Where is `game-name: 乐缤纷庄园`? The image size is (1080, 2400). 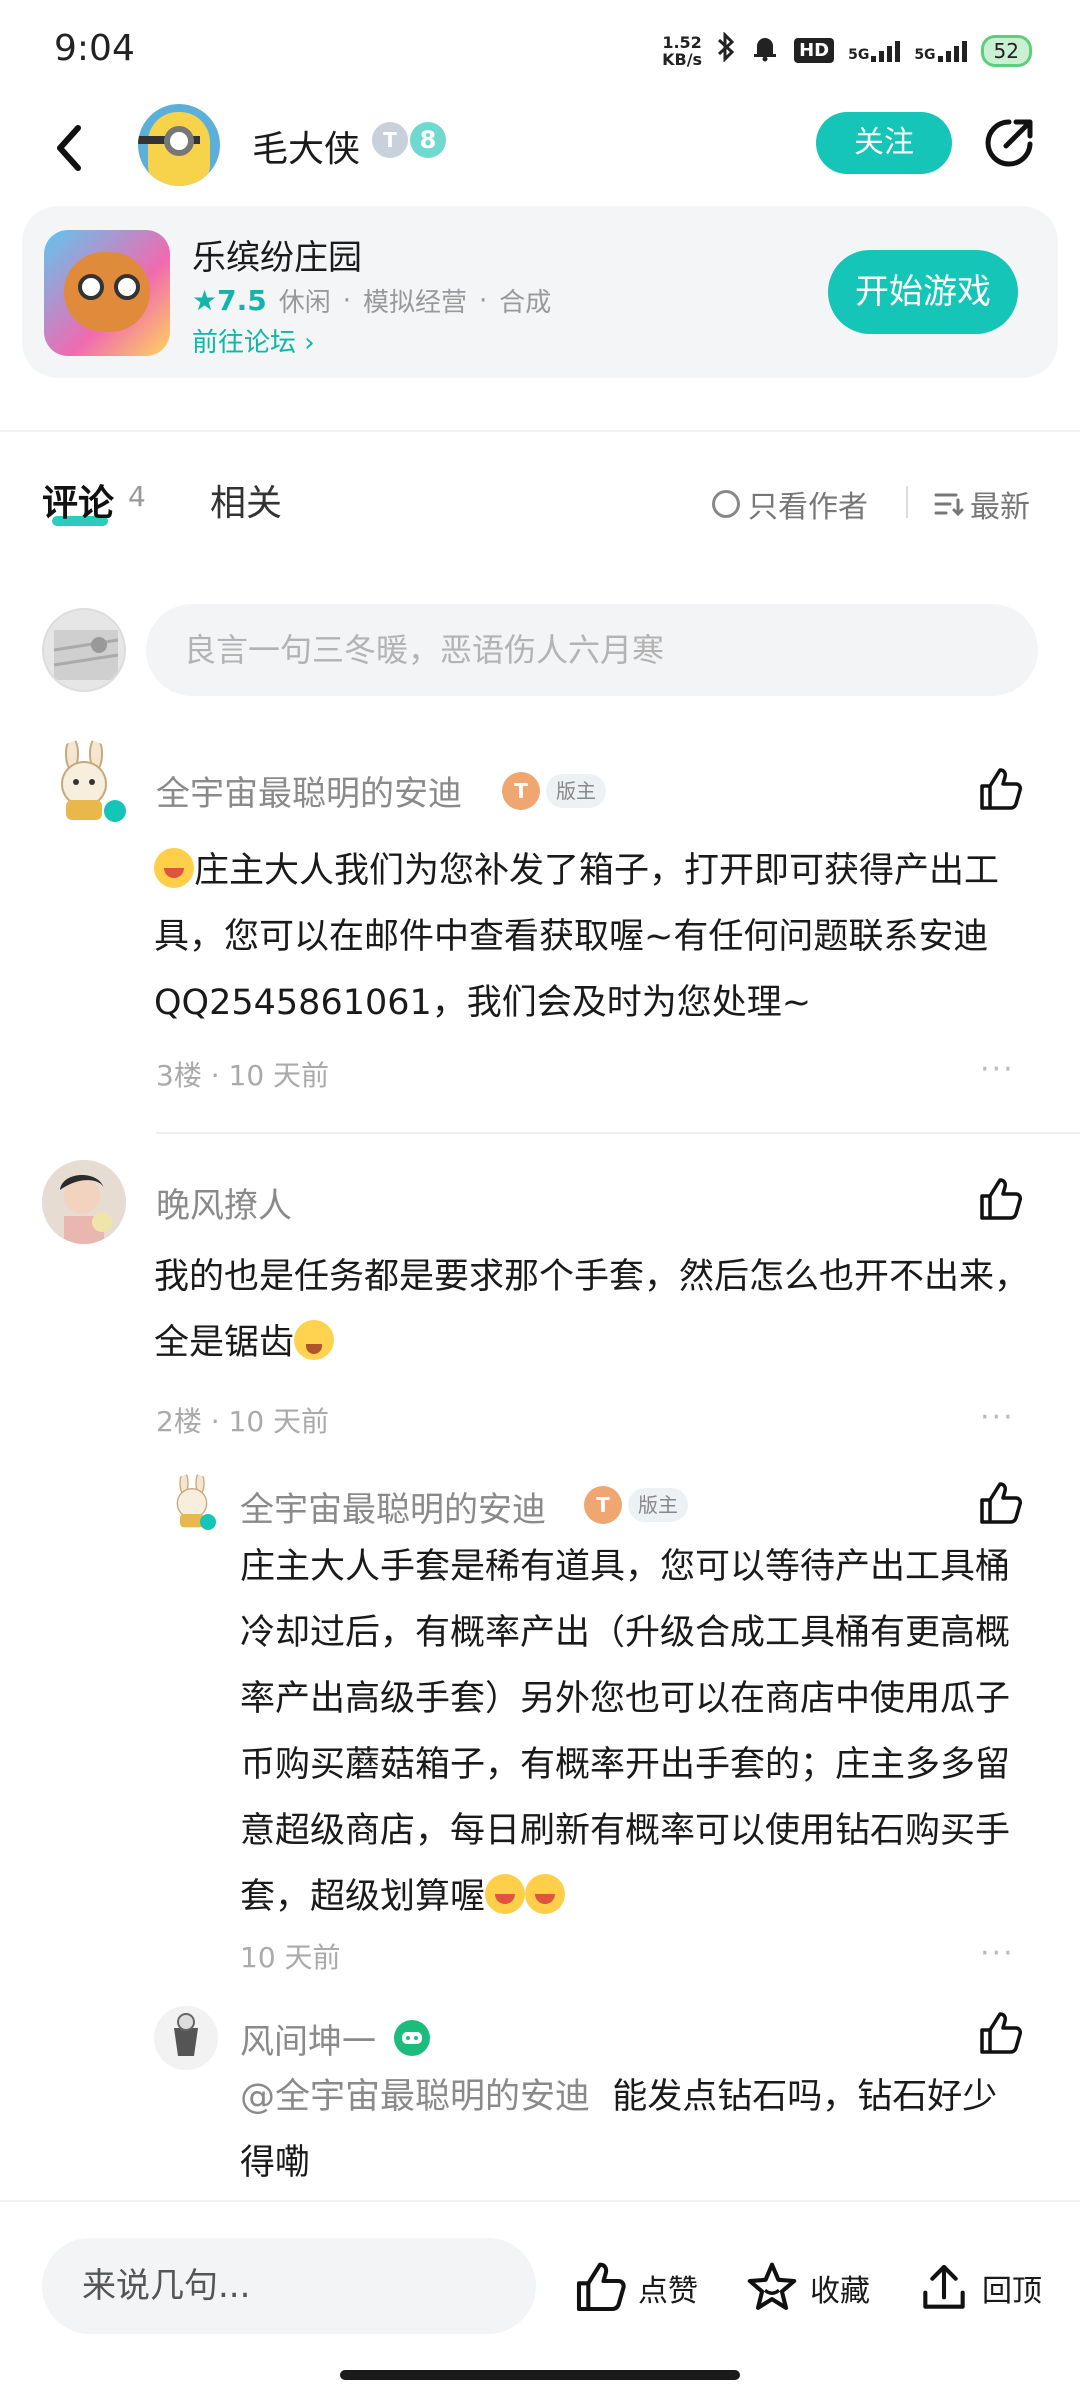 game-name: 乐缤纷庄园 is located at coordinates (277, 254).